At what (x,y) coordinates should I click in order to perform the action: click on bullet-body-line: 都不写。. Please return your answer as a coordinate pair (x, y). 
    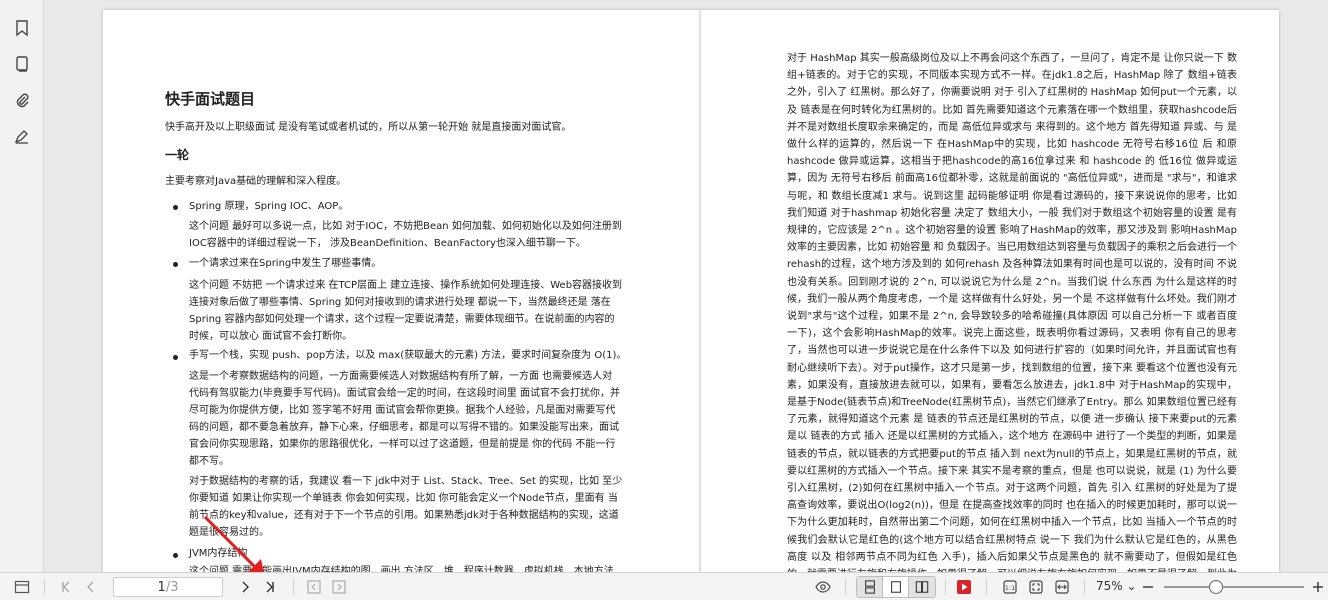
    Looking at the image, I should click on (209, 461).